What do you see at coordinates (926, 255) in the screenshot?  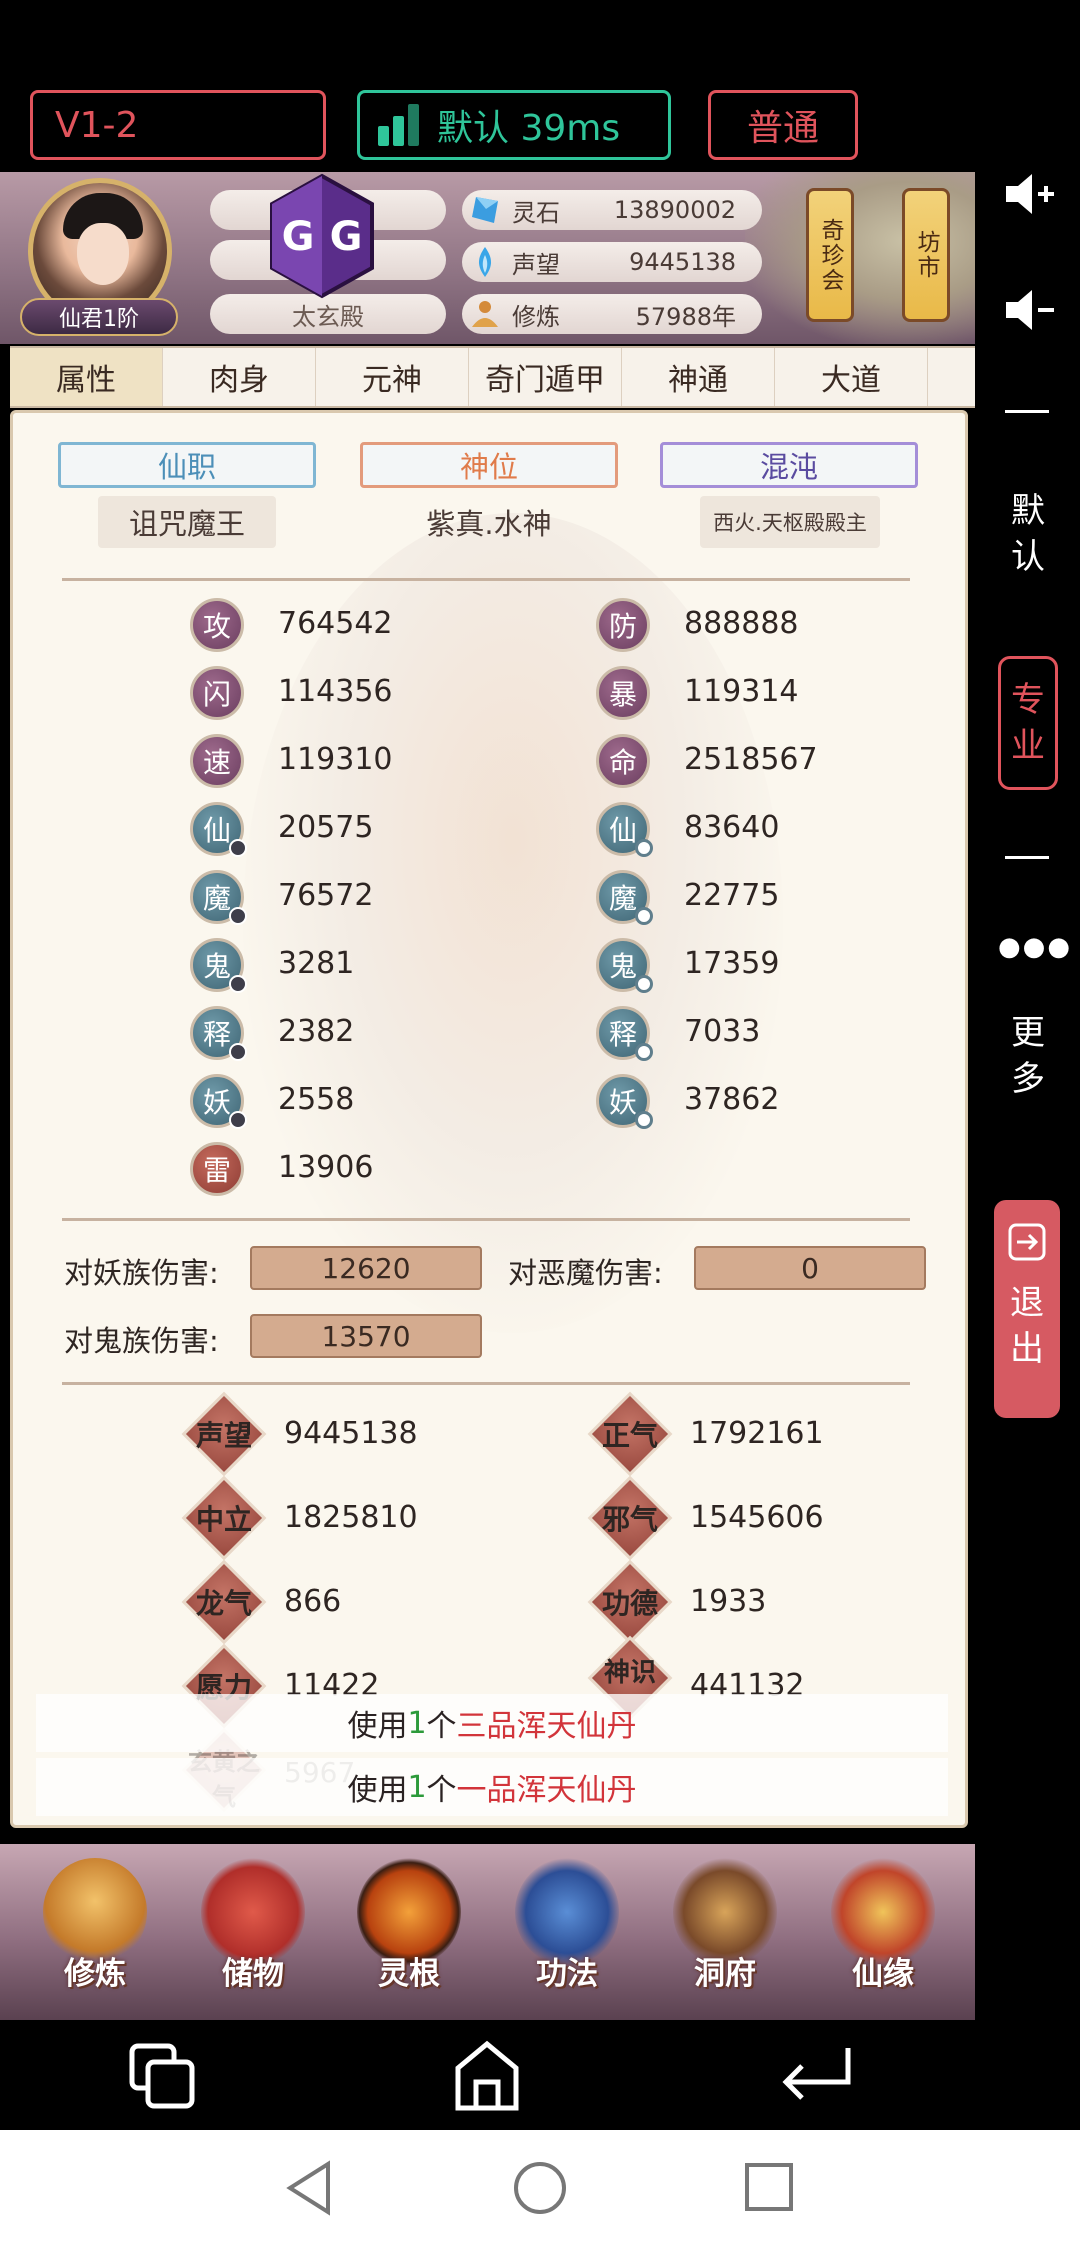 I see `market-button: 坊市` at bounding box center [926, 255].